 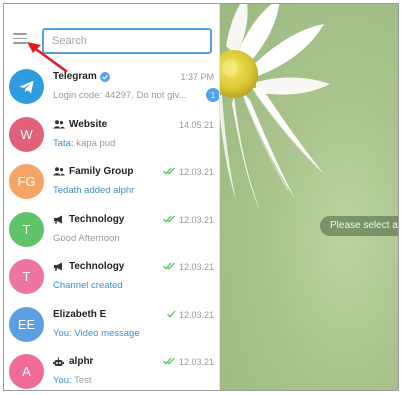 What do you see at coordinates (104, 76) in the screenshot?
I see `verified-badge-icon` at bounding box center [104, 76].